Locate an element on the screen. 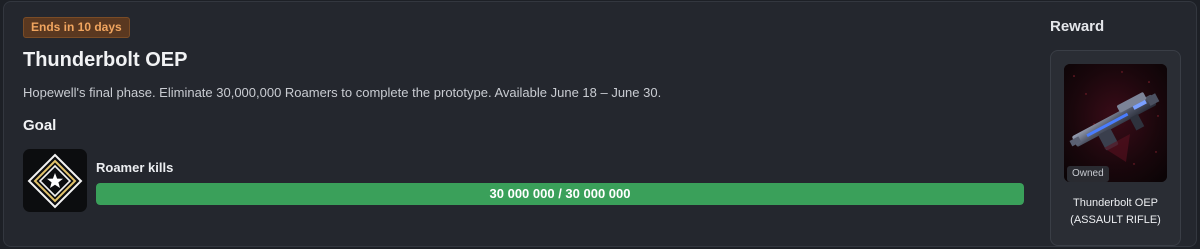 This screenshot has height=249, width=1200. goal-progress-text: 30 000 000 / 30 000 000 is located at coordinates (560, 193).